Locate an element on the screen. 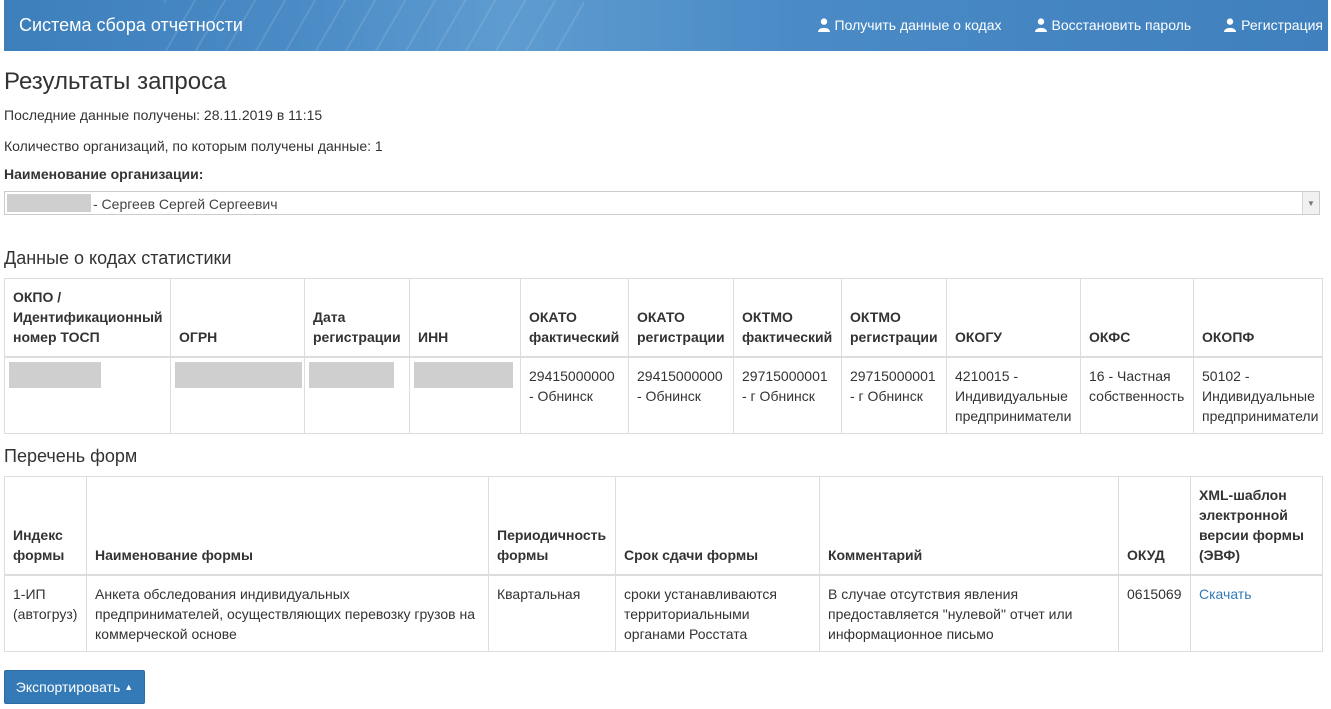 The height and width of the screenshot is (709, 1331). nav-restore-password-link: Восстановить пароль is located at coordinates (1113, 25).